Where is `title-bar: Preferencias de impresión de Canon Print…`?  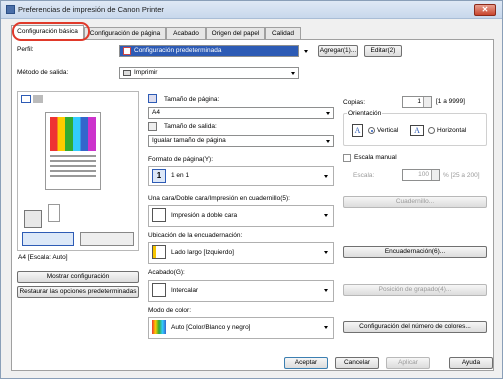
title-bar: Preferencias de impresión de Canon Print… is located at coordinates (251, 10).